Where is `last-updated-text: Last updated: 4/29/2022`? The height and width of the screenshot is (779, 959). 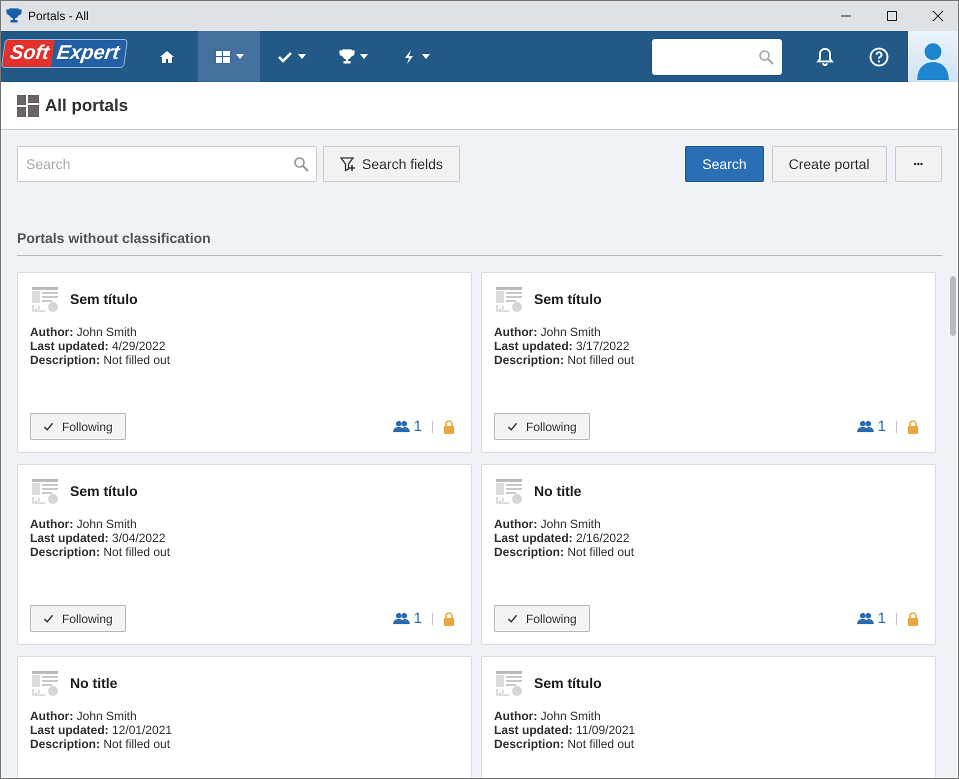
last-updated-text: Last updated: 4/29/2022 is located at coordinates (98, 346).